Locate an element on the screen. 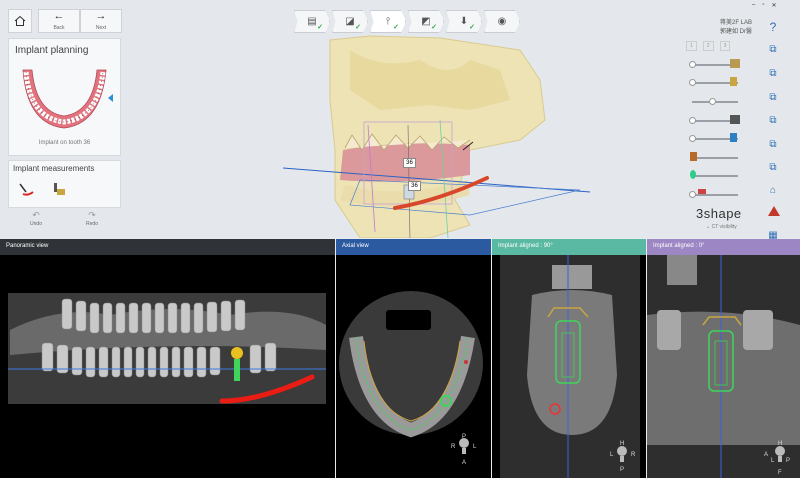  aligned-90-image: H L R P is located at coordinates (569, 366).